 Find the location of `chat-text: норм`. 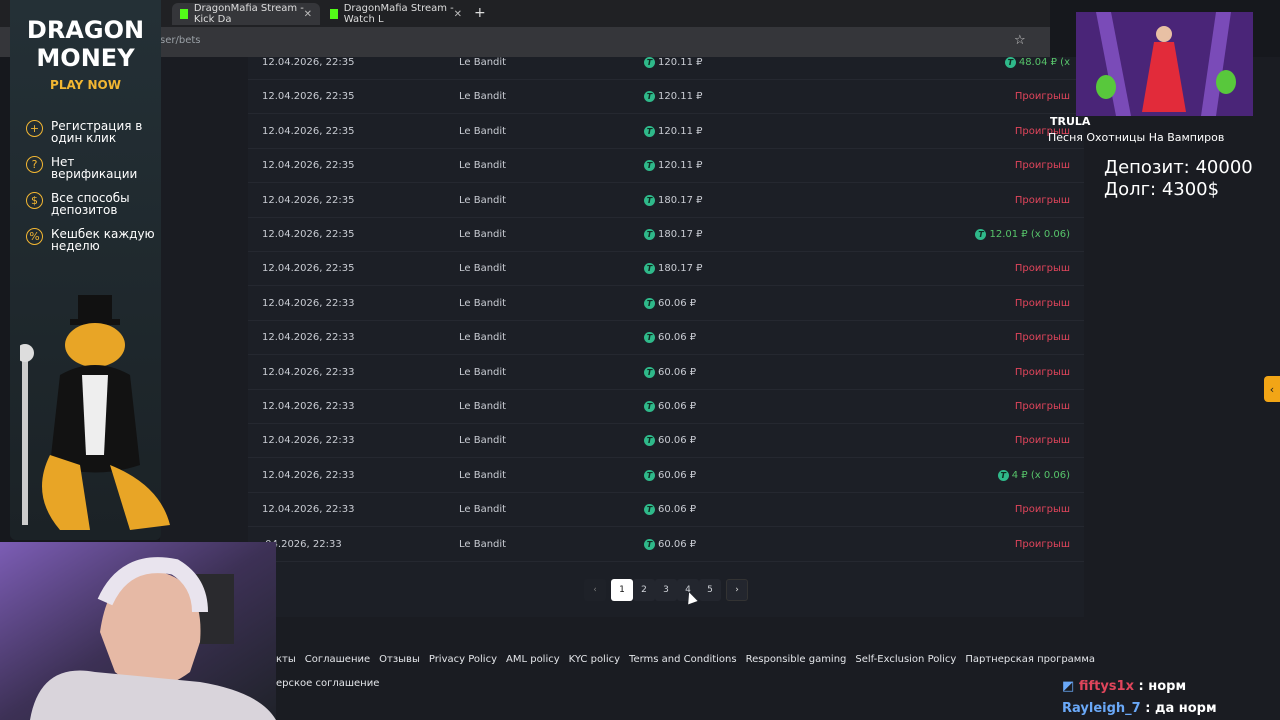

chat-text: норм is located at coordinates (1167, 686).